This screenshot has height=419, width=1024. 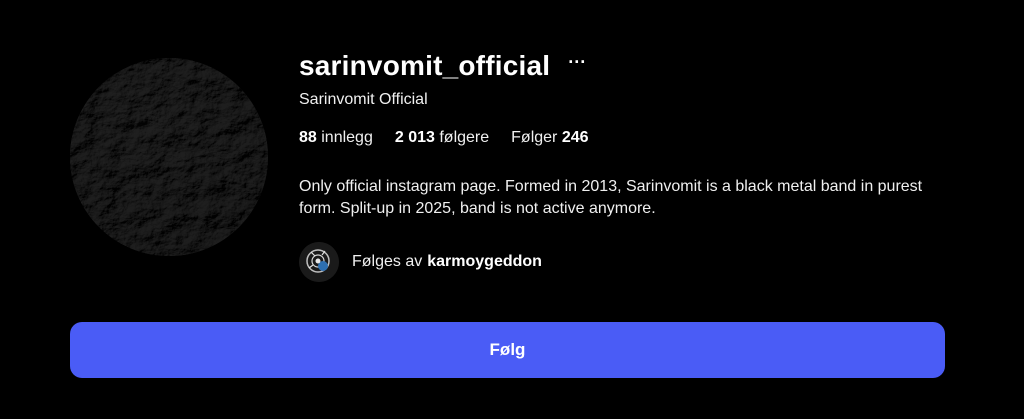 I want to click on followers-label: følgere, so click(x=464, y=137).